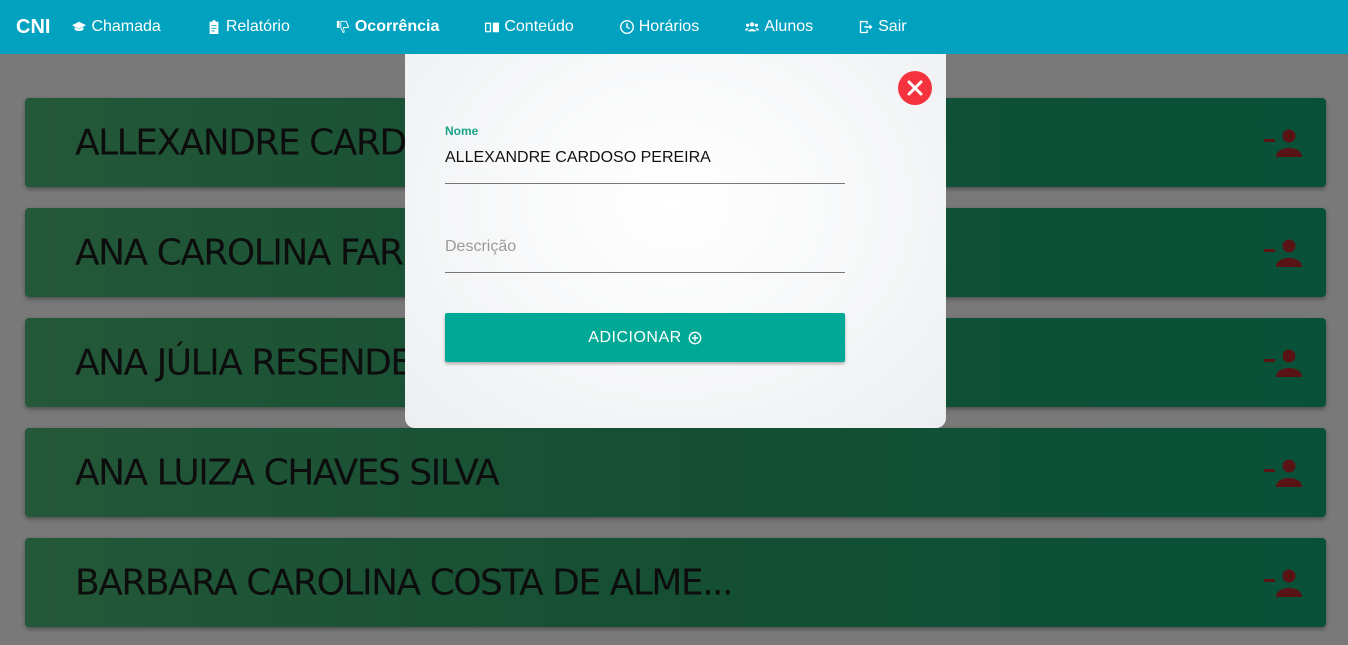 This screenshot has width=1348, height=645. I want to click on name-field: Nome ALLEXANDRE CARDOSO PEREIRA, so click(645, 154).